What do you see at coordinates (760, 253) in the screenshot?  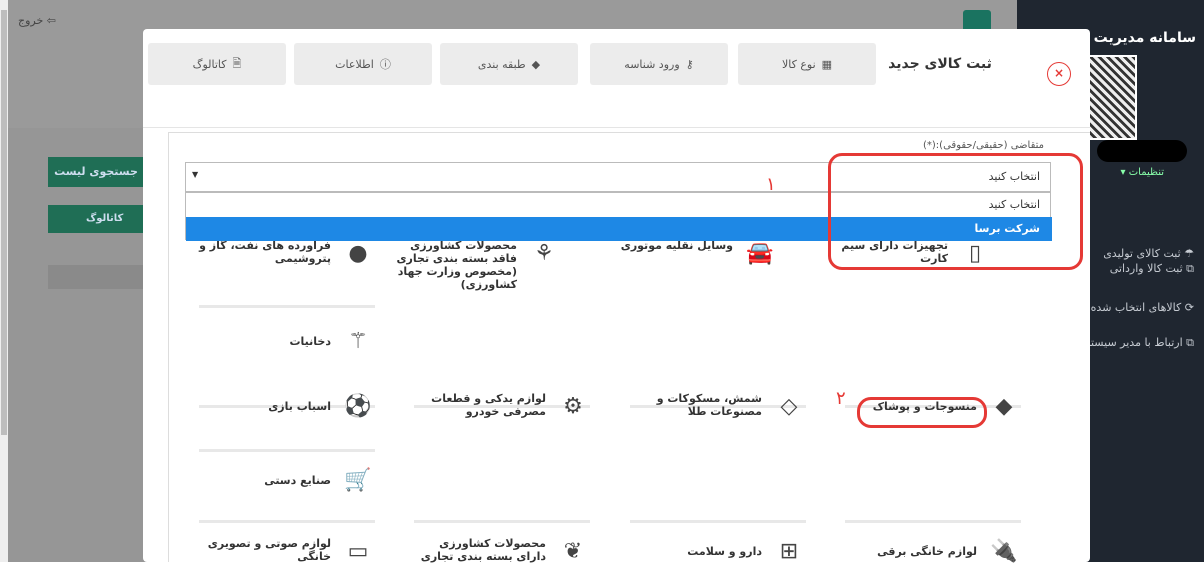 I see `car-icon: 🚘` at bounding box center [760, 253].